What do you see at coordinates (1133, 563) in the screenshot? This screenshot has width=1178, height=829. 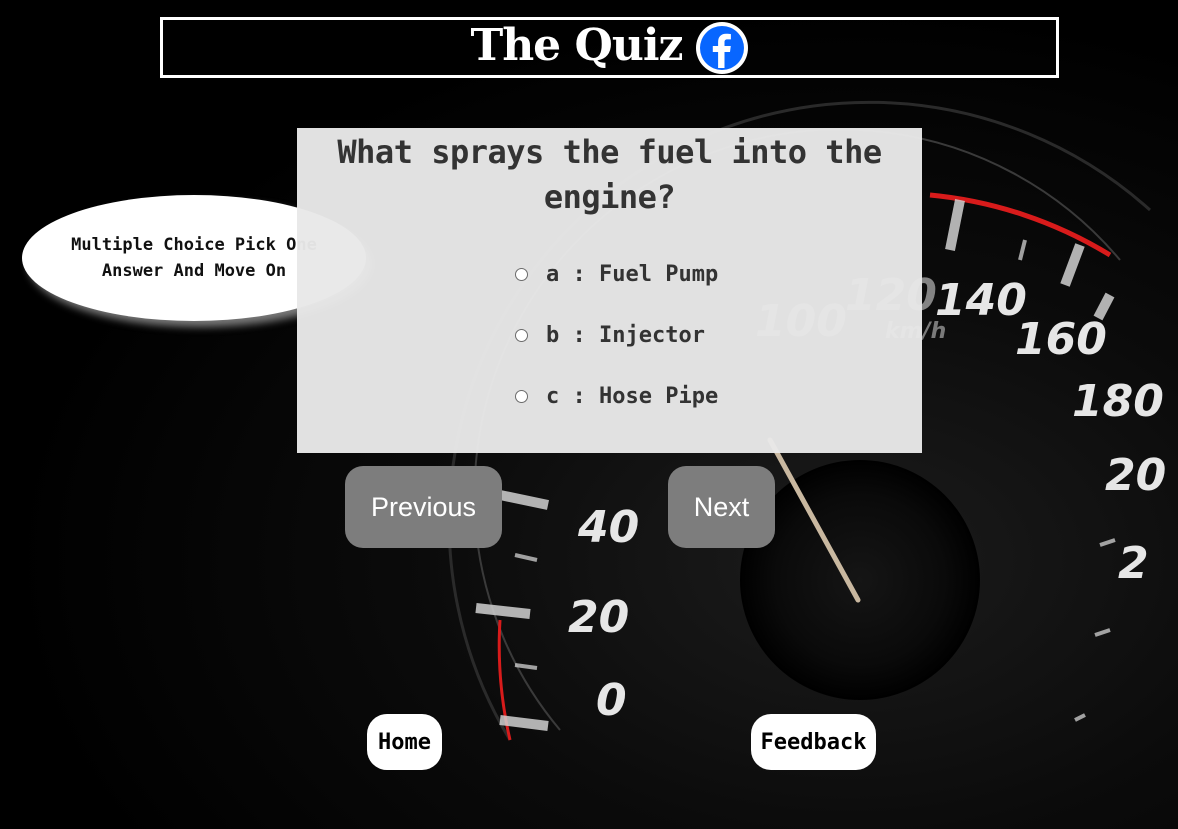 I see `svg-text: 2` at bounding box center [1133, 563].